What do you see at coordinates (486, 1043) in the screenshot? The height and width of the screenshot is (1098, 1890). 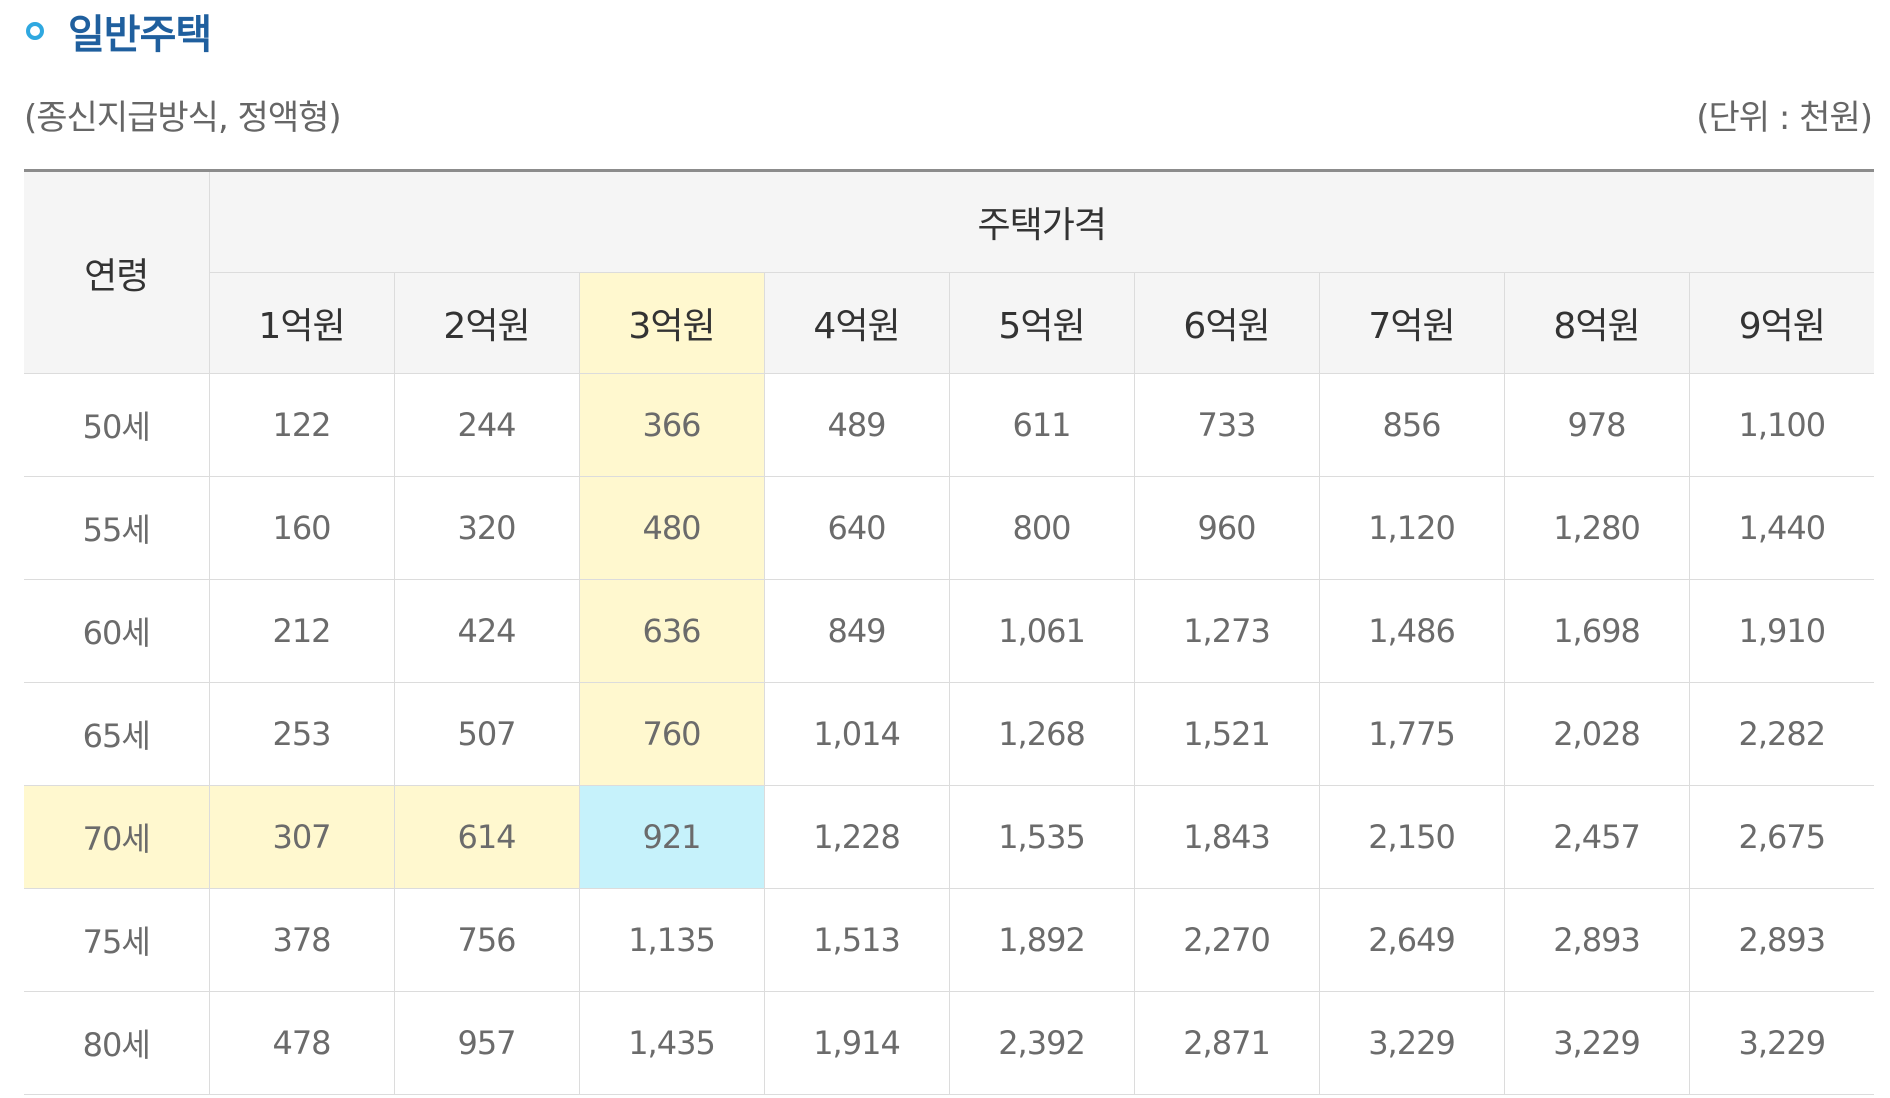 I see `value-cell: 957` at bounding box center [486, 1043].